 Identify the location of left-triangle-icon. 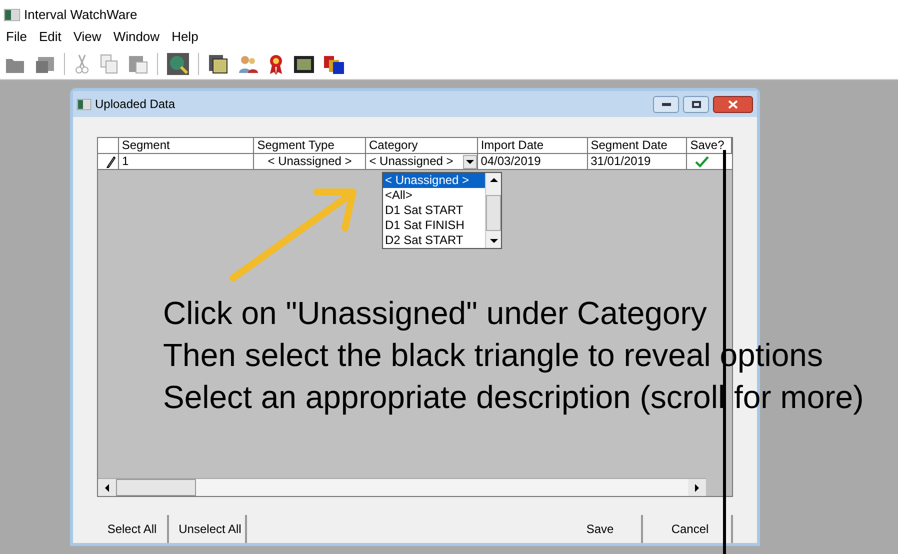
(107, 488).